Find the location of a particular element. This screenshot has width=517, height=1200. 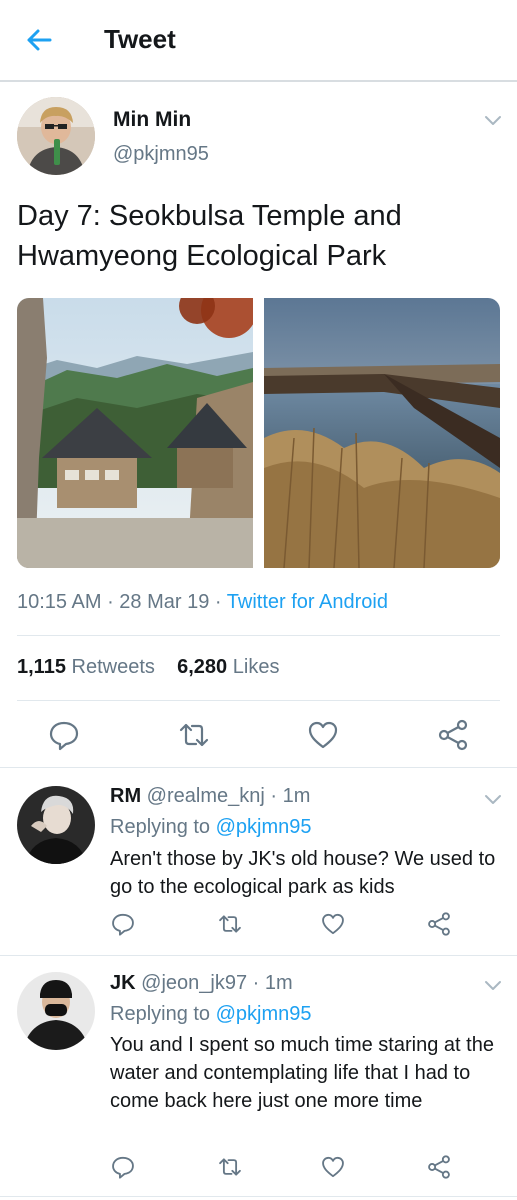

reply-author-name: JK is located at coordinates (123, 983).